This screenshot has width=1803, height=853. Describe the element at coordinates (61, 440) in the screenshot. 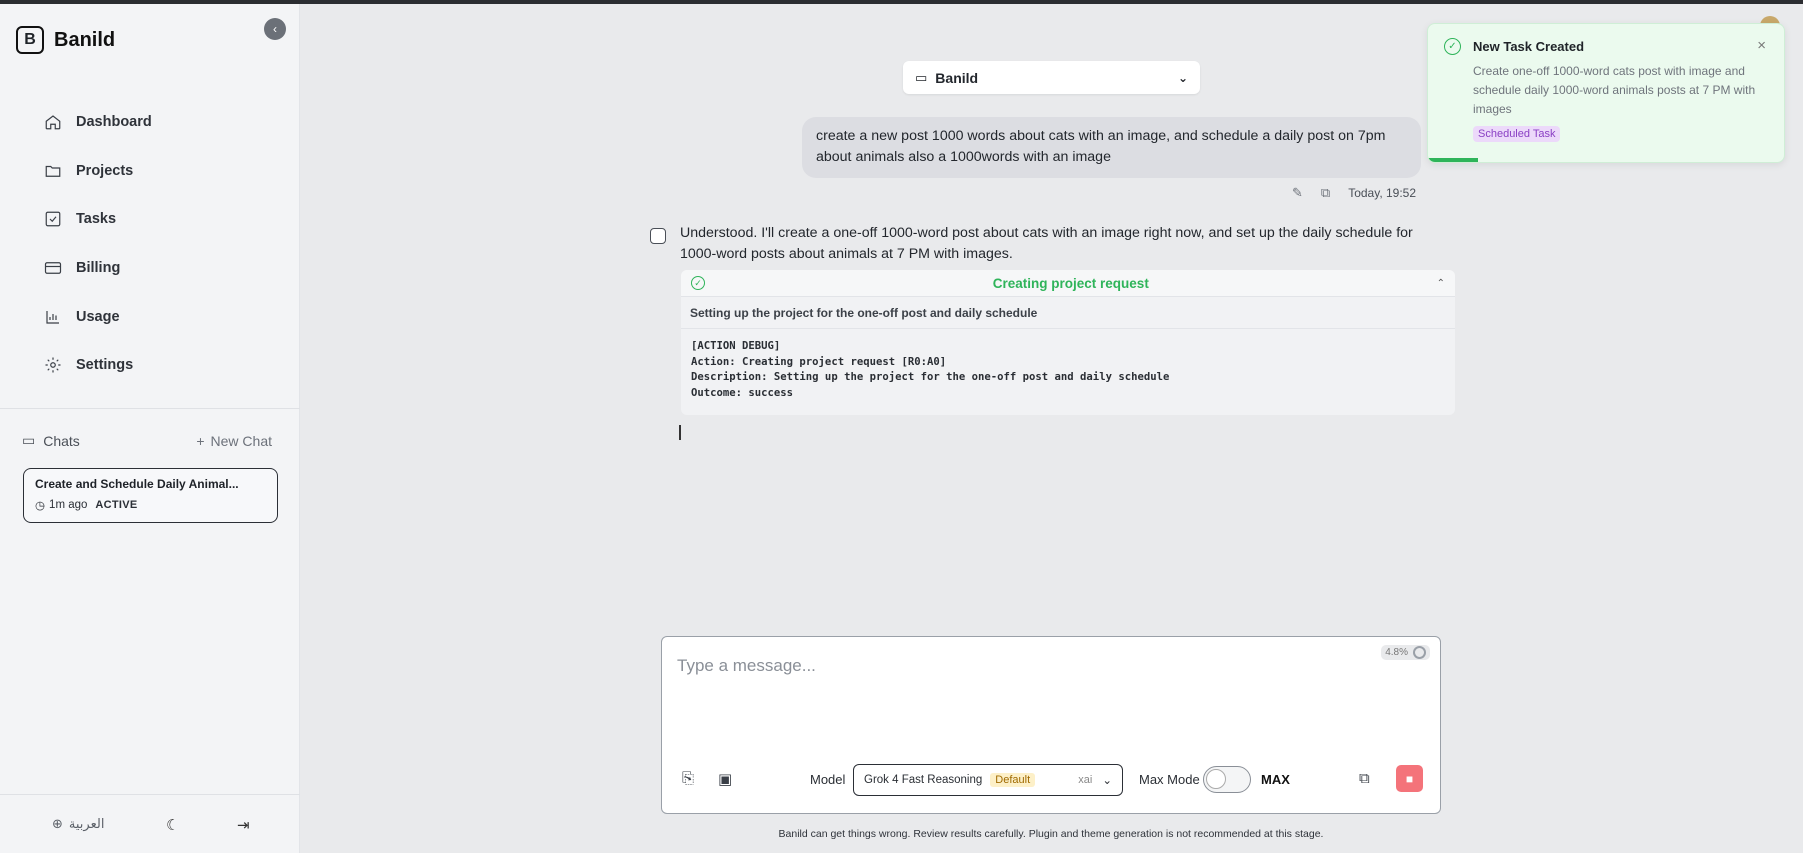

I see `chats-label: Chats` at that location.